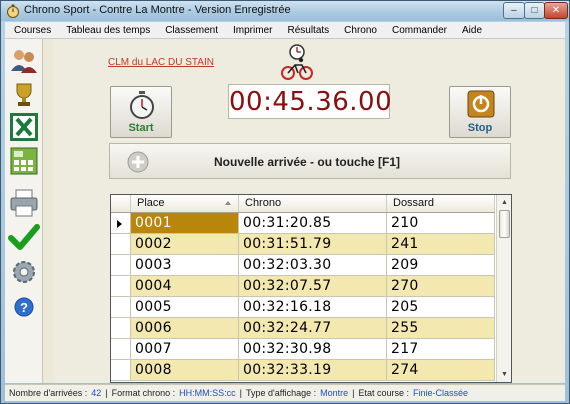 Image resolution: width=570 pixels, height=404 pixels. What do you see at coordinates (24, 203) in the screenshot?
I see `printer-icon` at bounding box center [24, 203].